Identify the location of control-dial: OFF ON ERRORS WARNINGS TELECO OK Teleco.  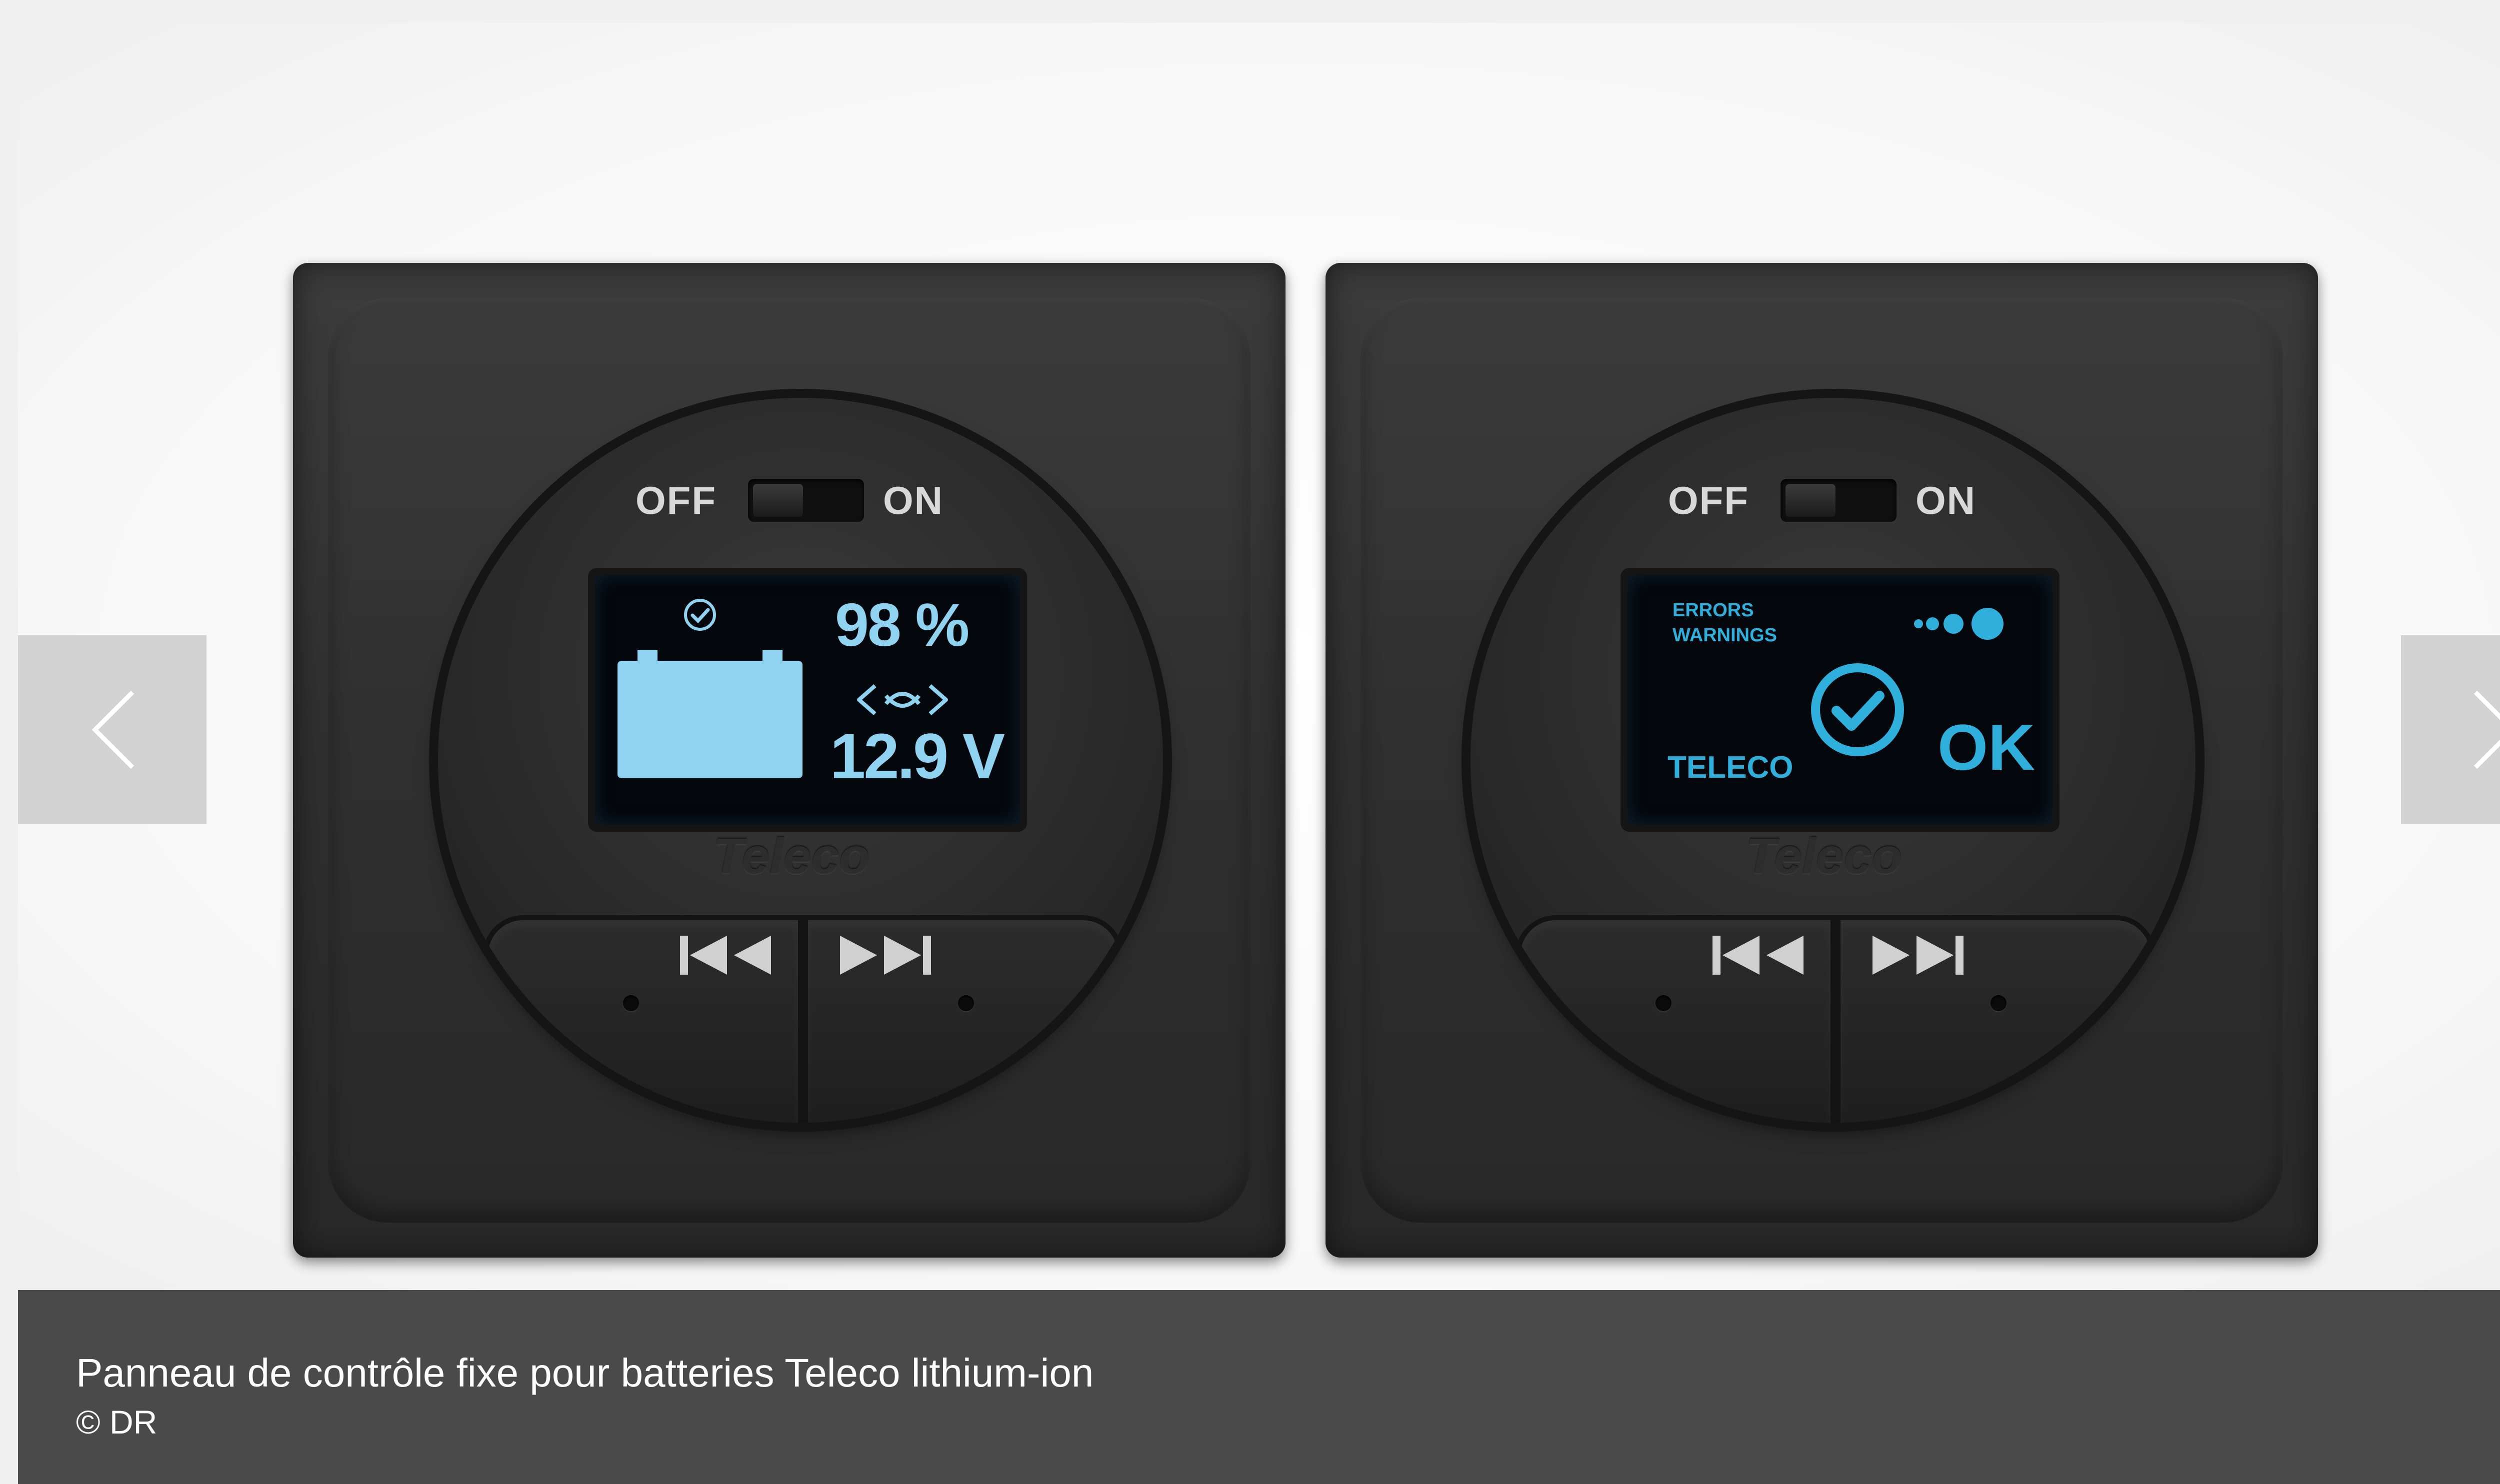
(1833, 760).